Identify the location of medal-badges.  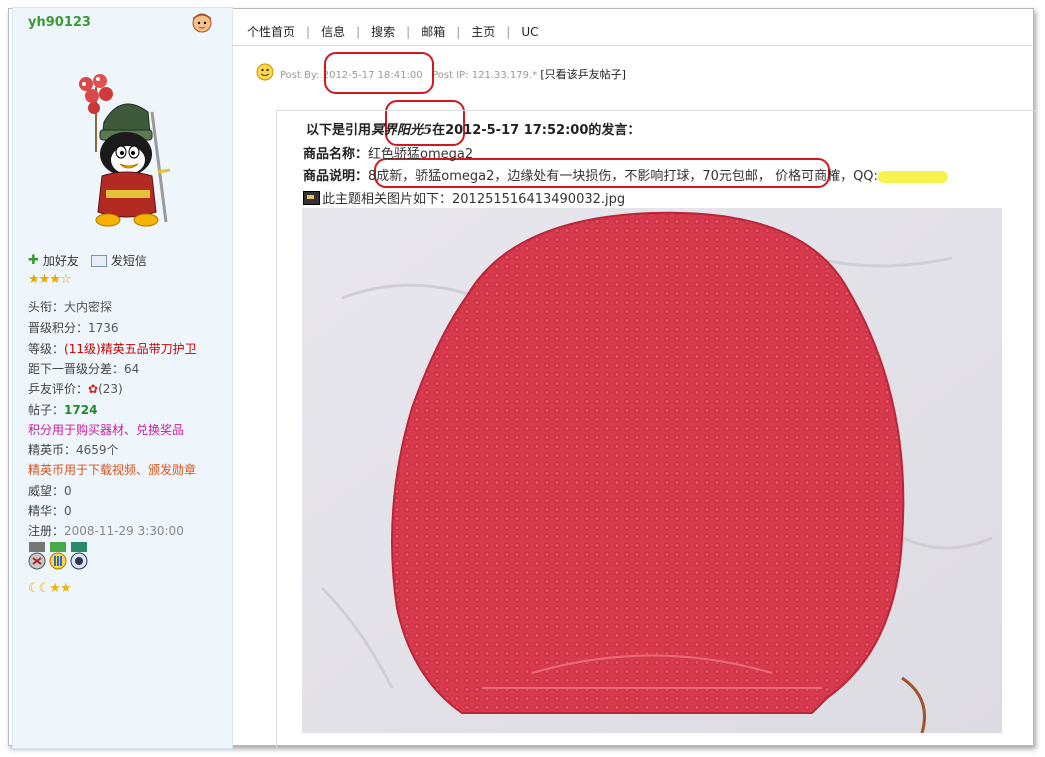
(58, 557).